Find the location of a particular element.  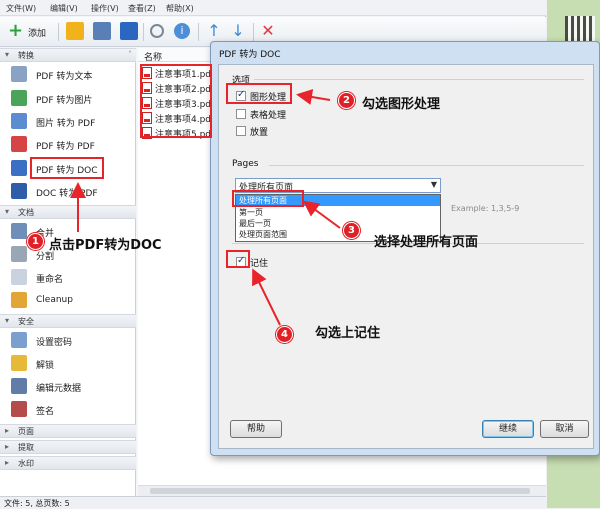

step-badge-4: 4 is located at coordinates (284, 334).